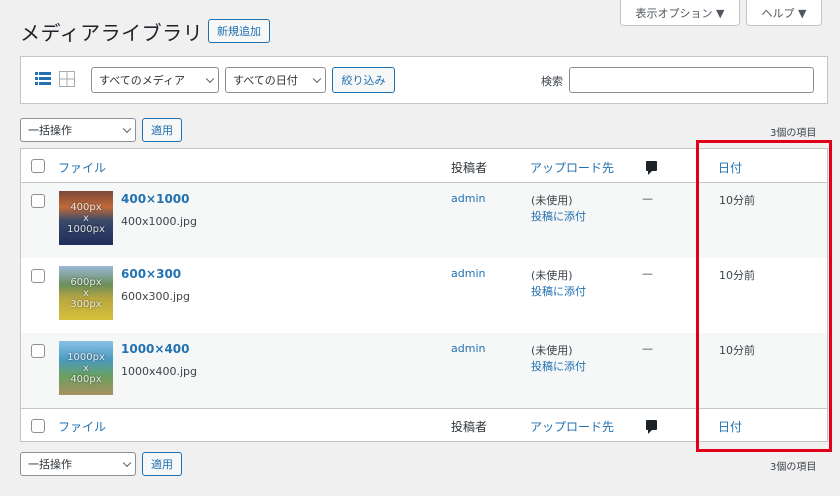 The image size is (840, 496). I want to click on media-title-link: 600×300, so click(151, 274).